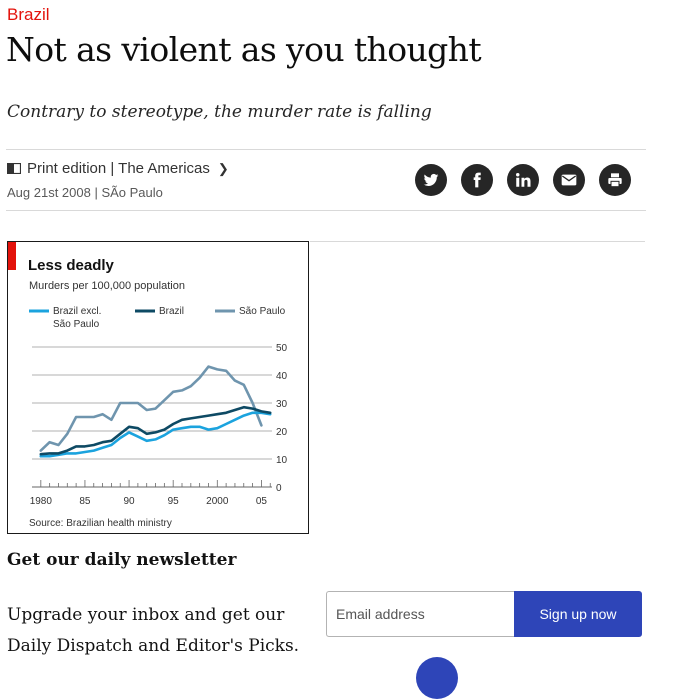 The height and width of the screenshot is (699, 680). Describe the element at coordinates (28, 15) in the screenshot. I see `kicker-label: Brazil` at that location.